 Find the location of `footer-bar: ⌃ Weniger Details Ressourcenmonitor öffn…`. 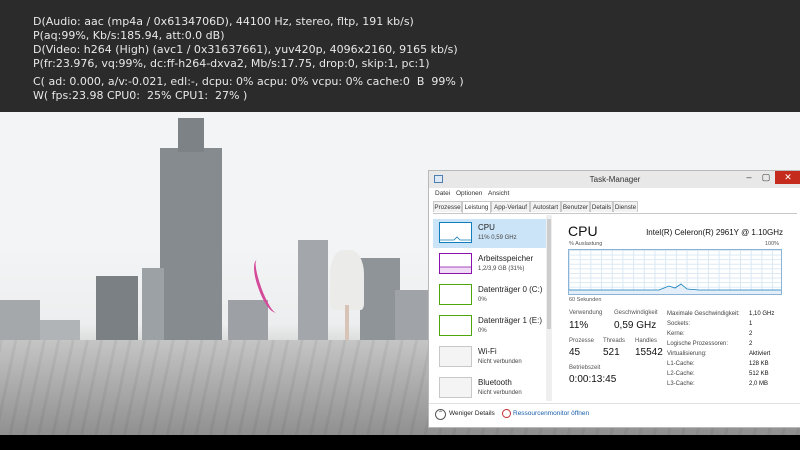

footer-bar: ⌃ Weniger Details Ressourcenmonitor öffn… is located at coordinates (614, 414).